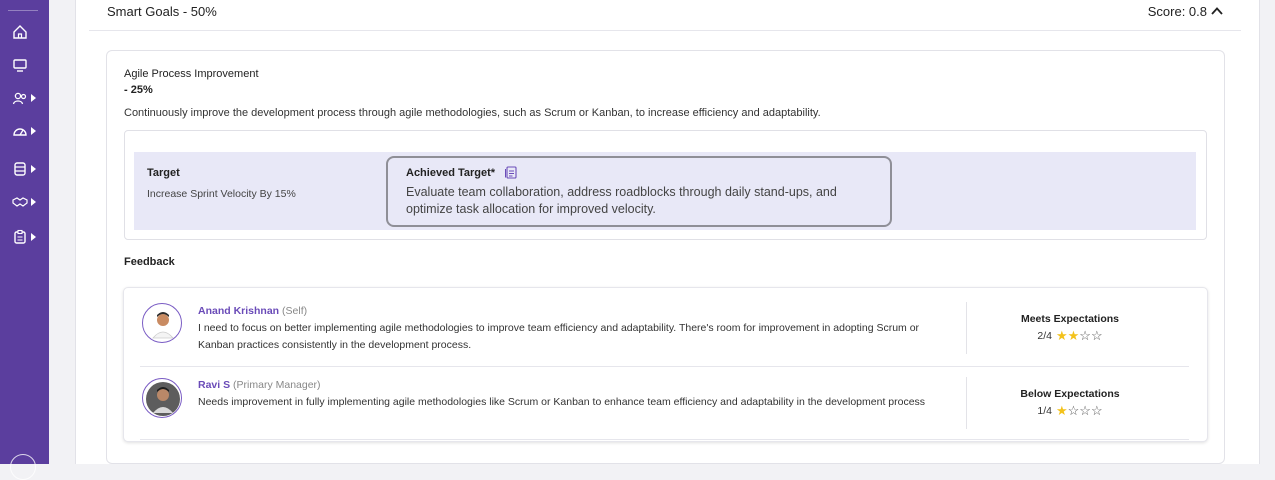  What do you see at coordinates (162, 11) in the screenshot?
I see `section-title: Smart Goals - 50%` at bounding box center [162, 11].